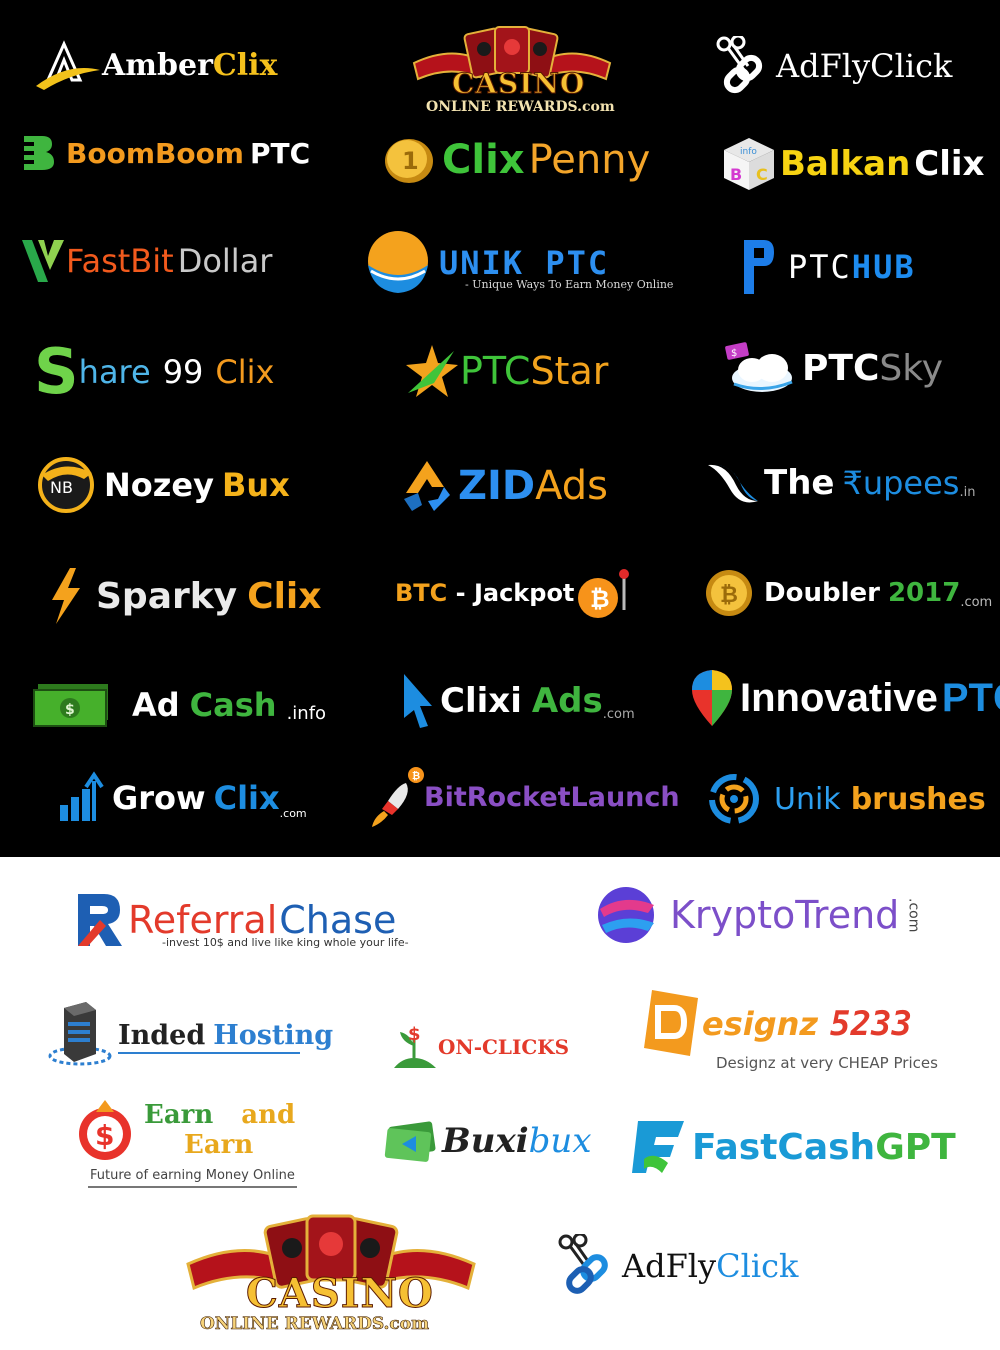 This screenshot has height=1350, width=1000. I want to click on adflyclick-top-logo: AdFly Click, so click(833, 66).